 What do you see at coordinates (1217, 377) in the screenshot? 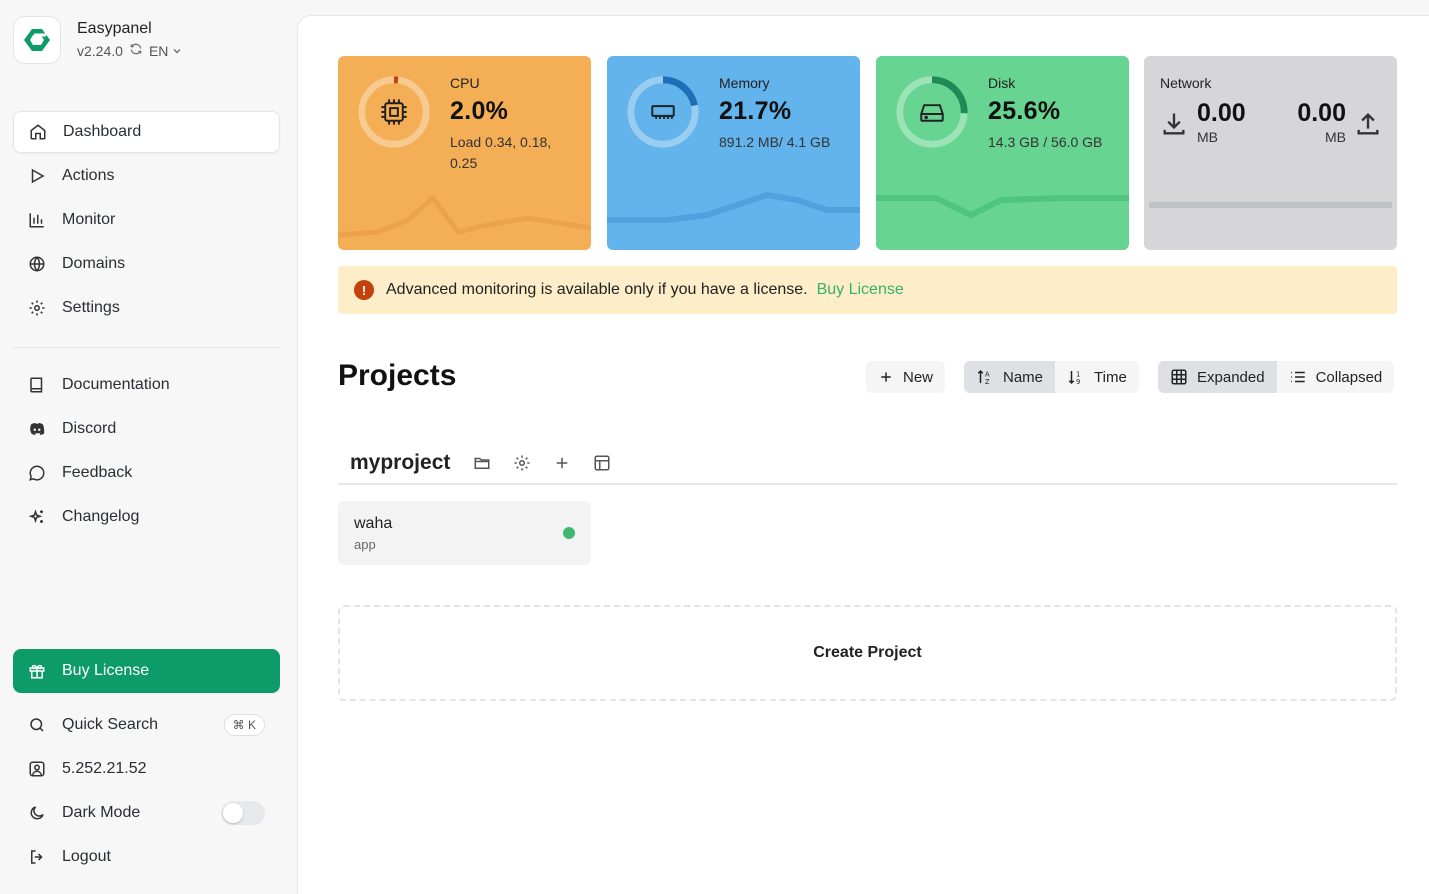
I see `view-expanded-button: Expanded` at bounding box center [1217, 377].